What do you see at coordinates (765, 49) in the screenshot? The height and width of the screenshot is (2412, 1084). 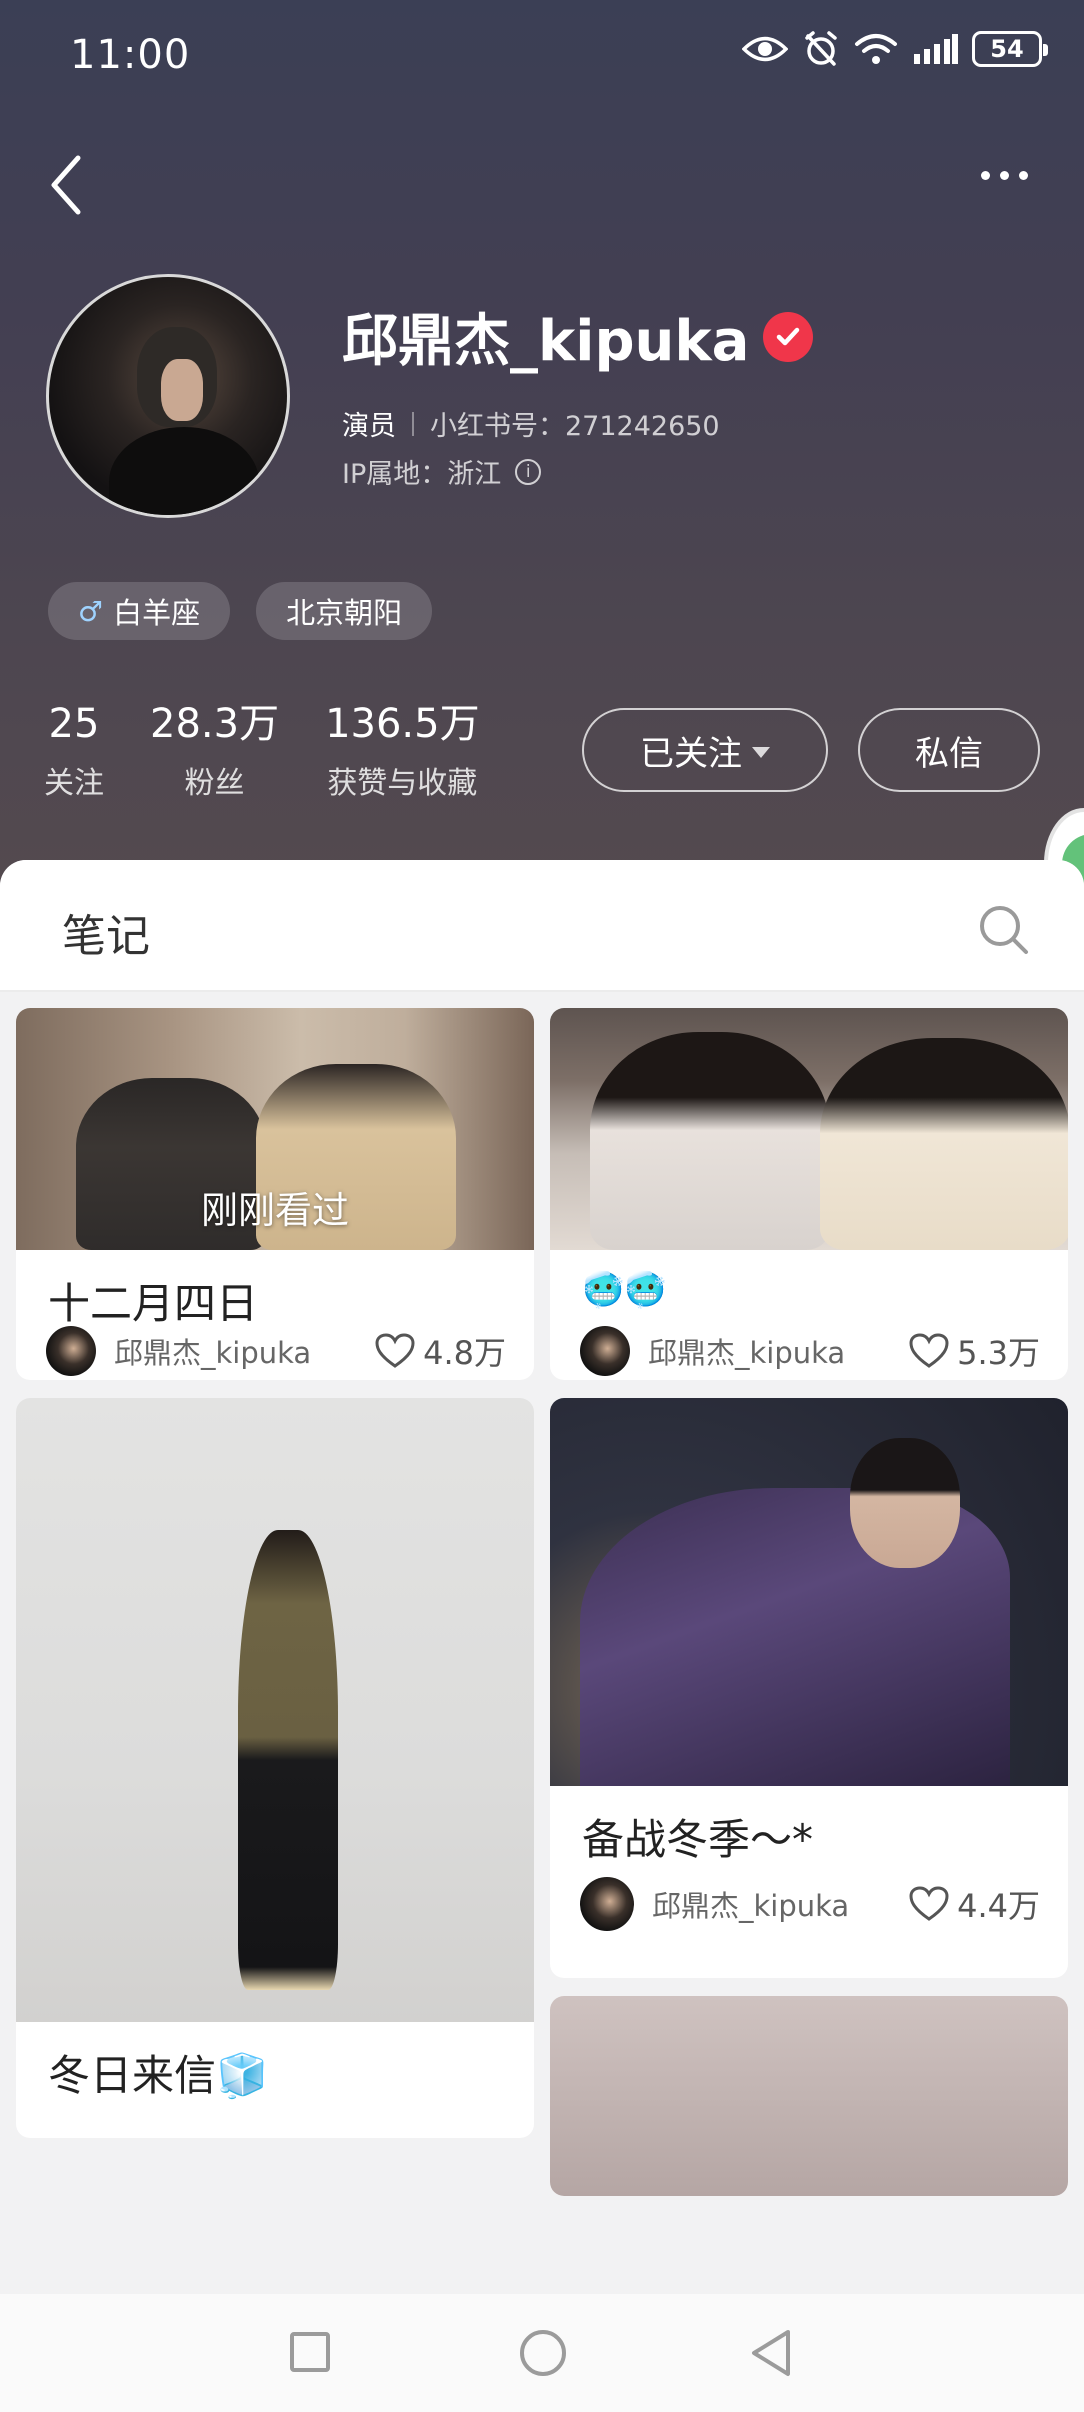 I see `eye-icon` at bounding box center [765, 49].